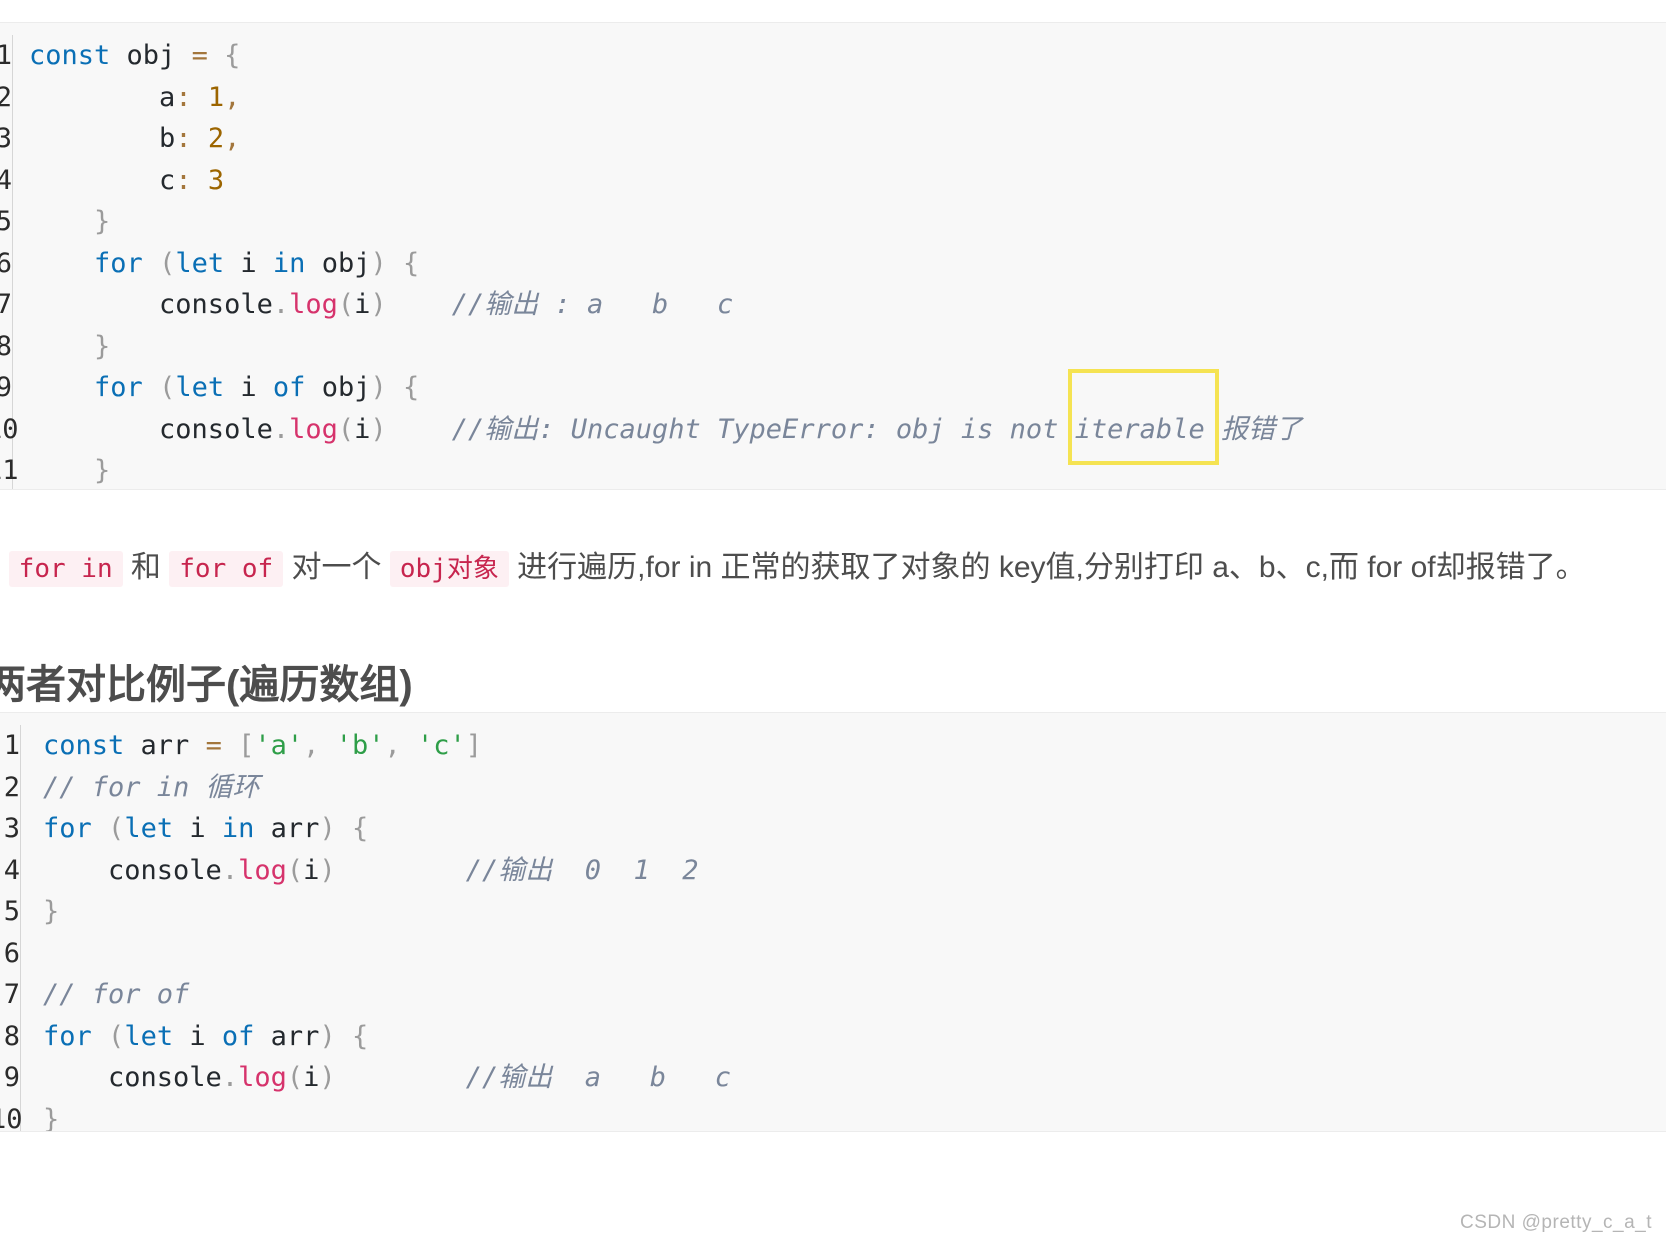 The height and width of the screenshot is (1240, 1666). What do you see at coordinates (146, 567) in the screenshot?
I see `paragraph-text: 和` at bounding box center [146, 567].